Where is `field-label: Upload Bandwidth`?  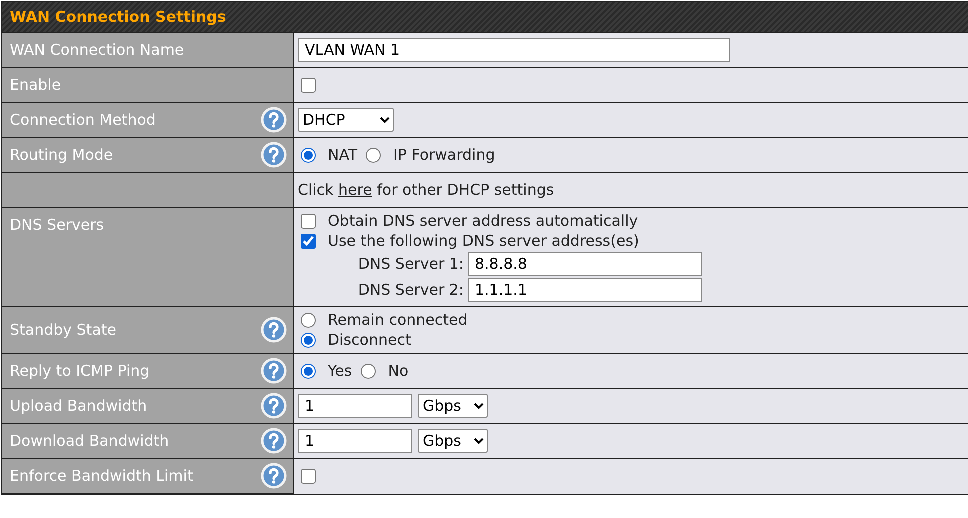 field-label: Upload Bandwidth is located at coordinates (79, 406).